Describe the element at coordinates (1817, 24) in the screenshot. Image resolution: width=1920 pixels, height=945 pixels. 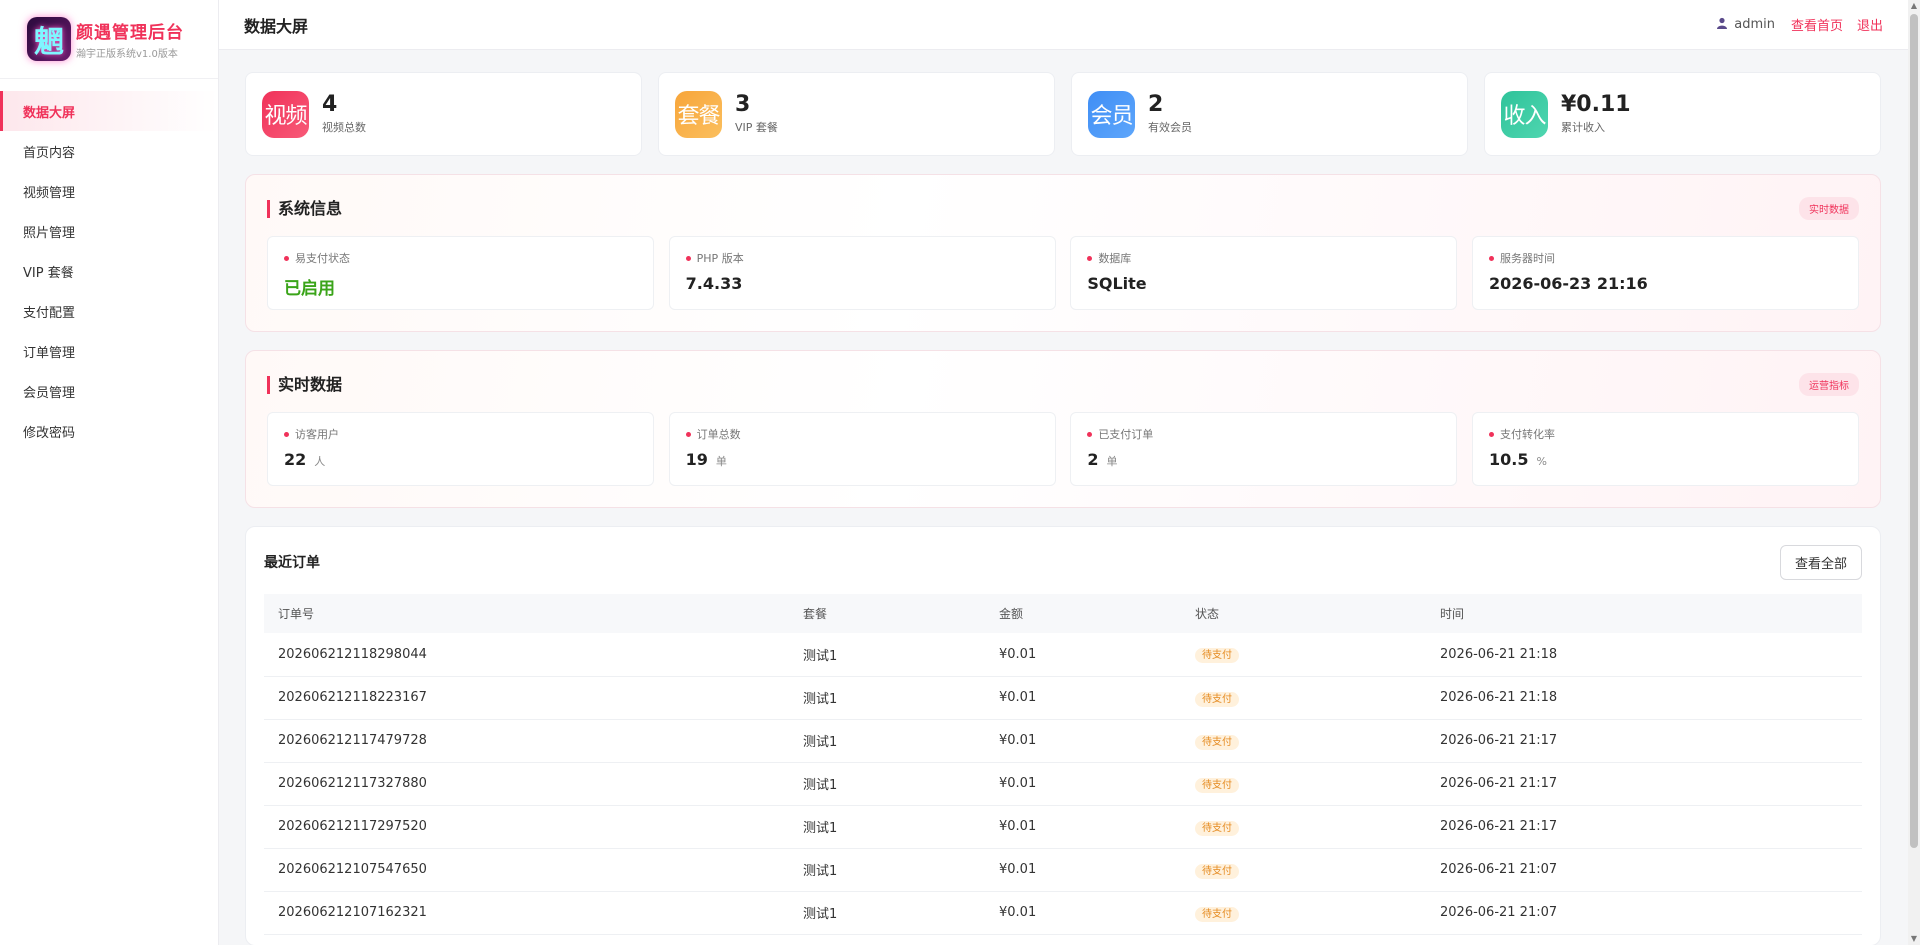
I see `view-home-link: 查看首页` at that location.